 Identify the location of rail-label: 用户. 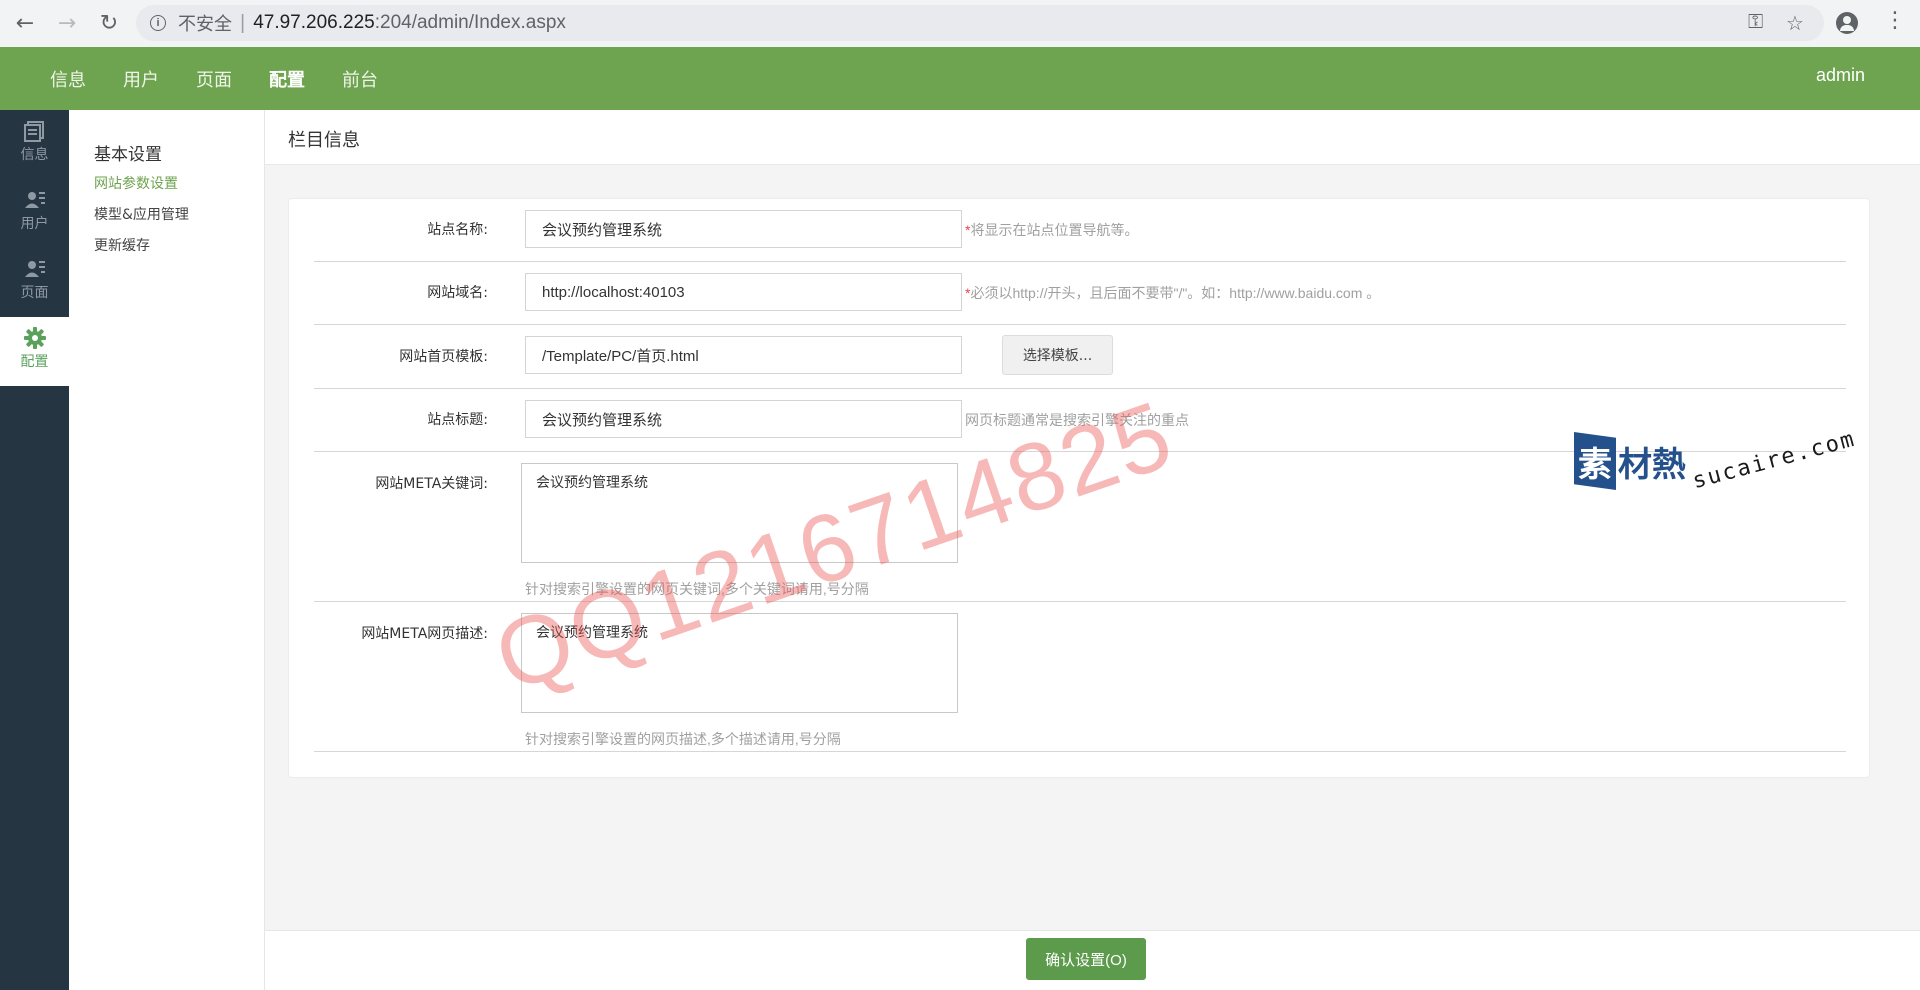
(34, 224).